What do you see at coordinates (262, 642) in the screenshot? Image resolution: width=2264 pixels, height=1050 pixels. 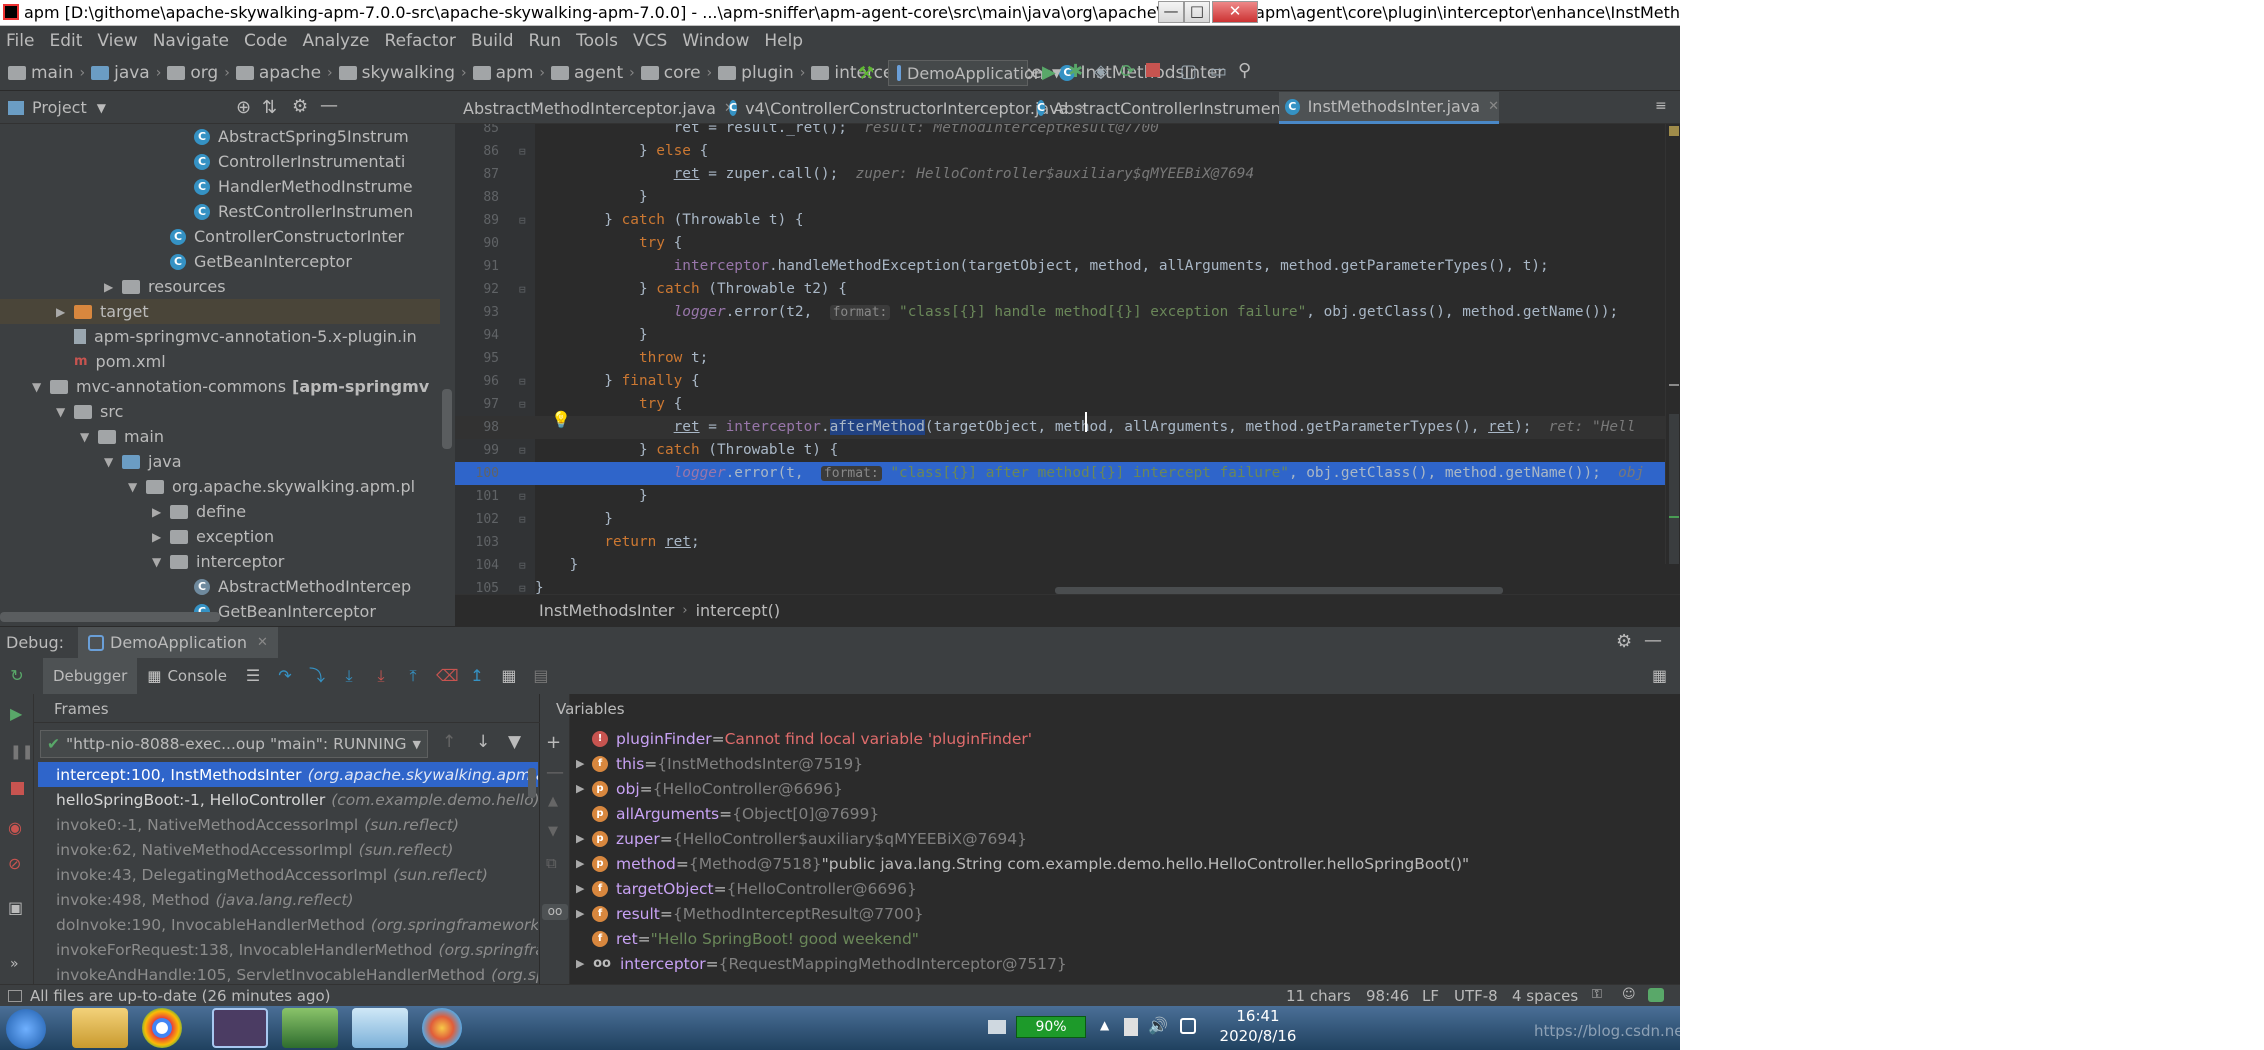 I see `close-icon: ✕` at bounding box center [262, 642].